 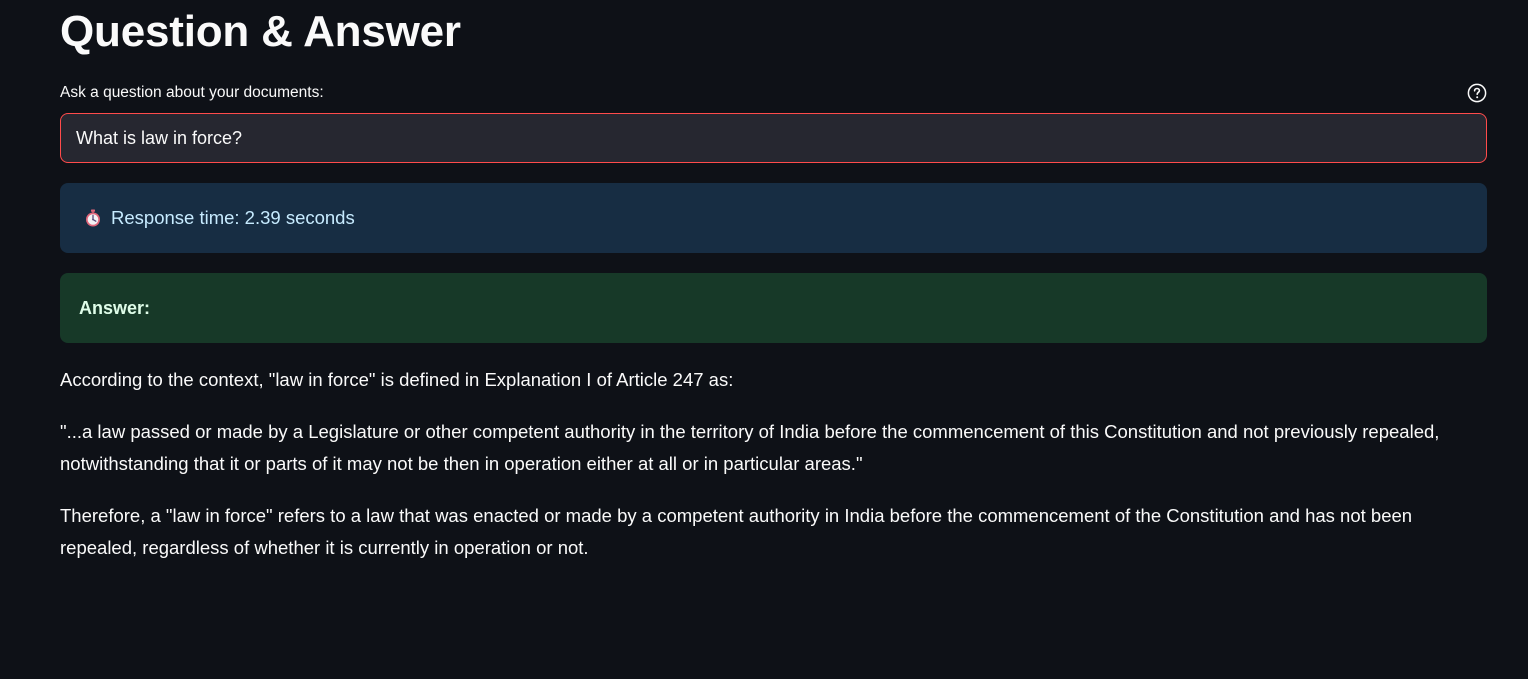 I want to click on question-label: Ask a question about your documents:, so click(x=192, y=92).